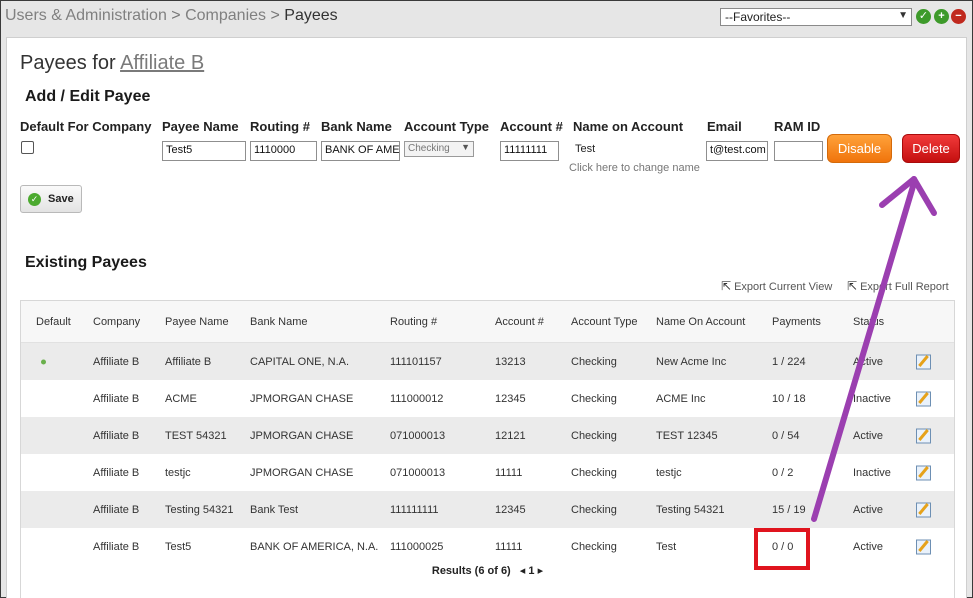 This screenshot has width=973, height=598. I want to click on cell-payee: Testing 54321, so click(199, 509).